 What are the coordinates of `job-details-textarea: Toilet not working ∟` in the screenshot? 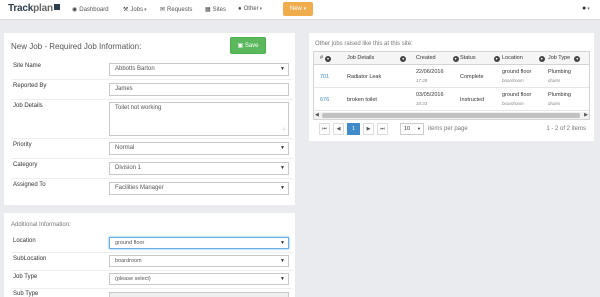 It's located at (199, 119).